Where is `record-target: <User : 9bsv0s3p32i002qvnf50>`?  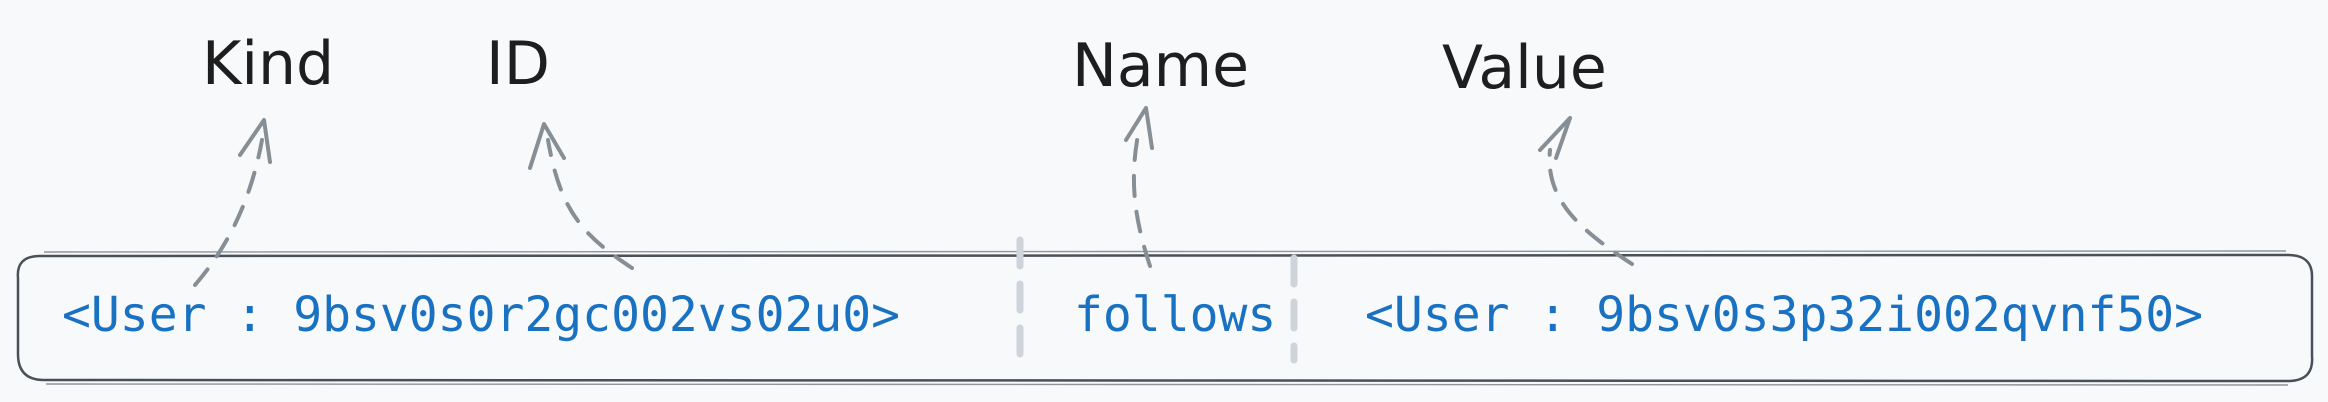 record-target: <User : 9bsv0s3p32i002qvnf50> is located at coordinates (1784, 315).